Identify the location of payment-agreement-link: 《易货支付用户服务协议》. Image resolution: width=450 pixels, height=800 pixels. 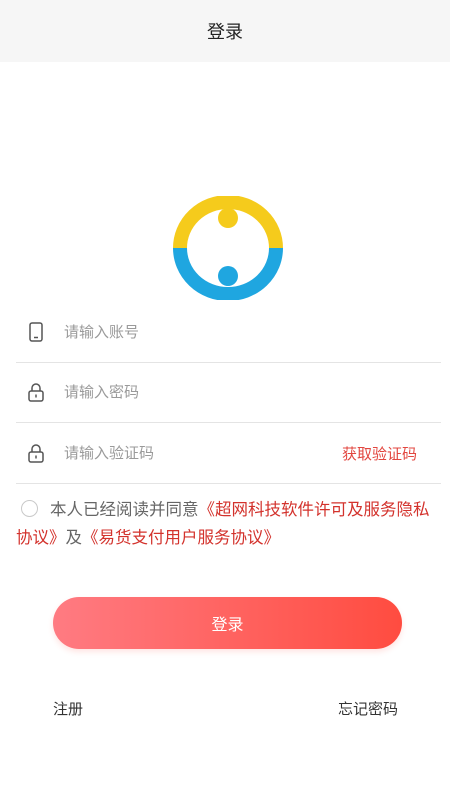
(181, 537).